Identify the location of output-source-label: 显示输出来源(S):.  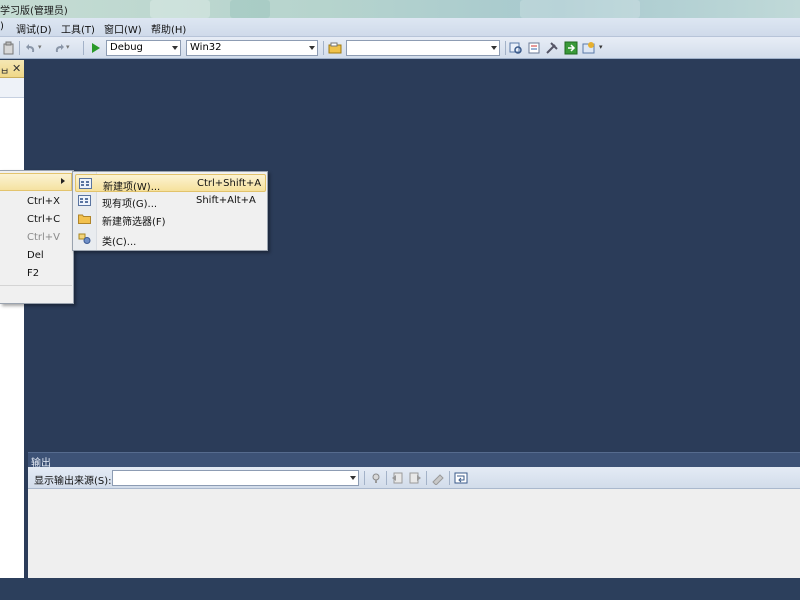
(73, 481).